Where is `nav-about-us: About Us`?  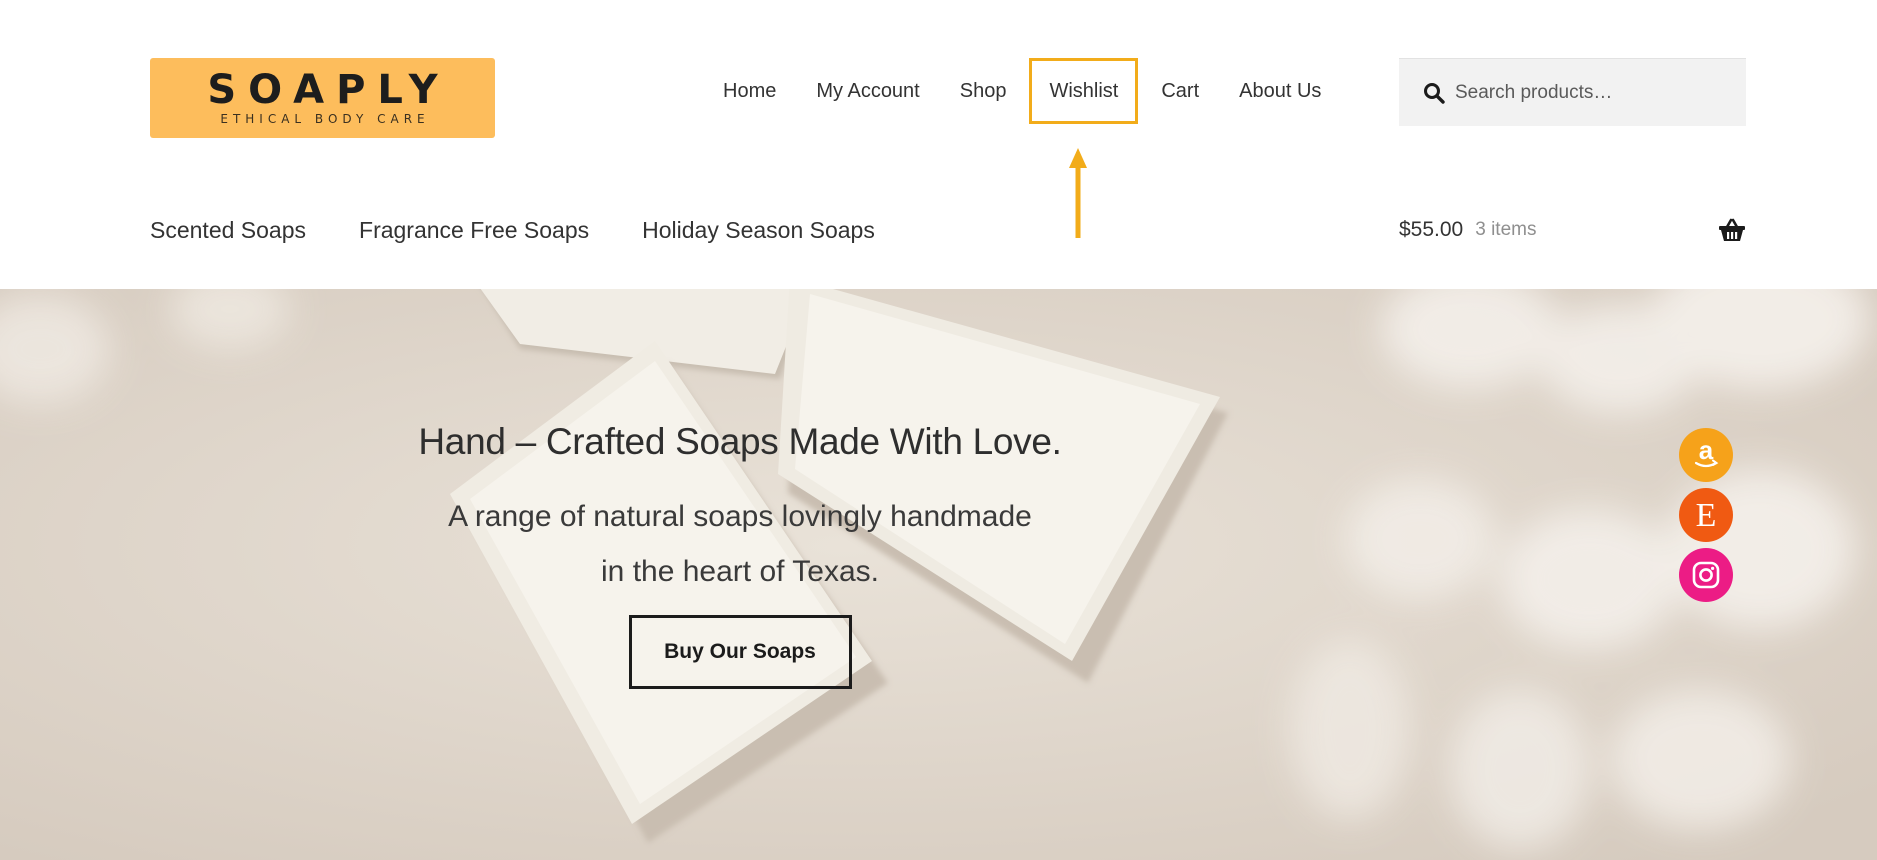
nav-about-us: About Us is located at coordinates (1280, 91).